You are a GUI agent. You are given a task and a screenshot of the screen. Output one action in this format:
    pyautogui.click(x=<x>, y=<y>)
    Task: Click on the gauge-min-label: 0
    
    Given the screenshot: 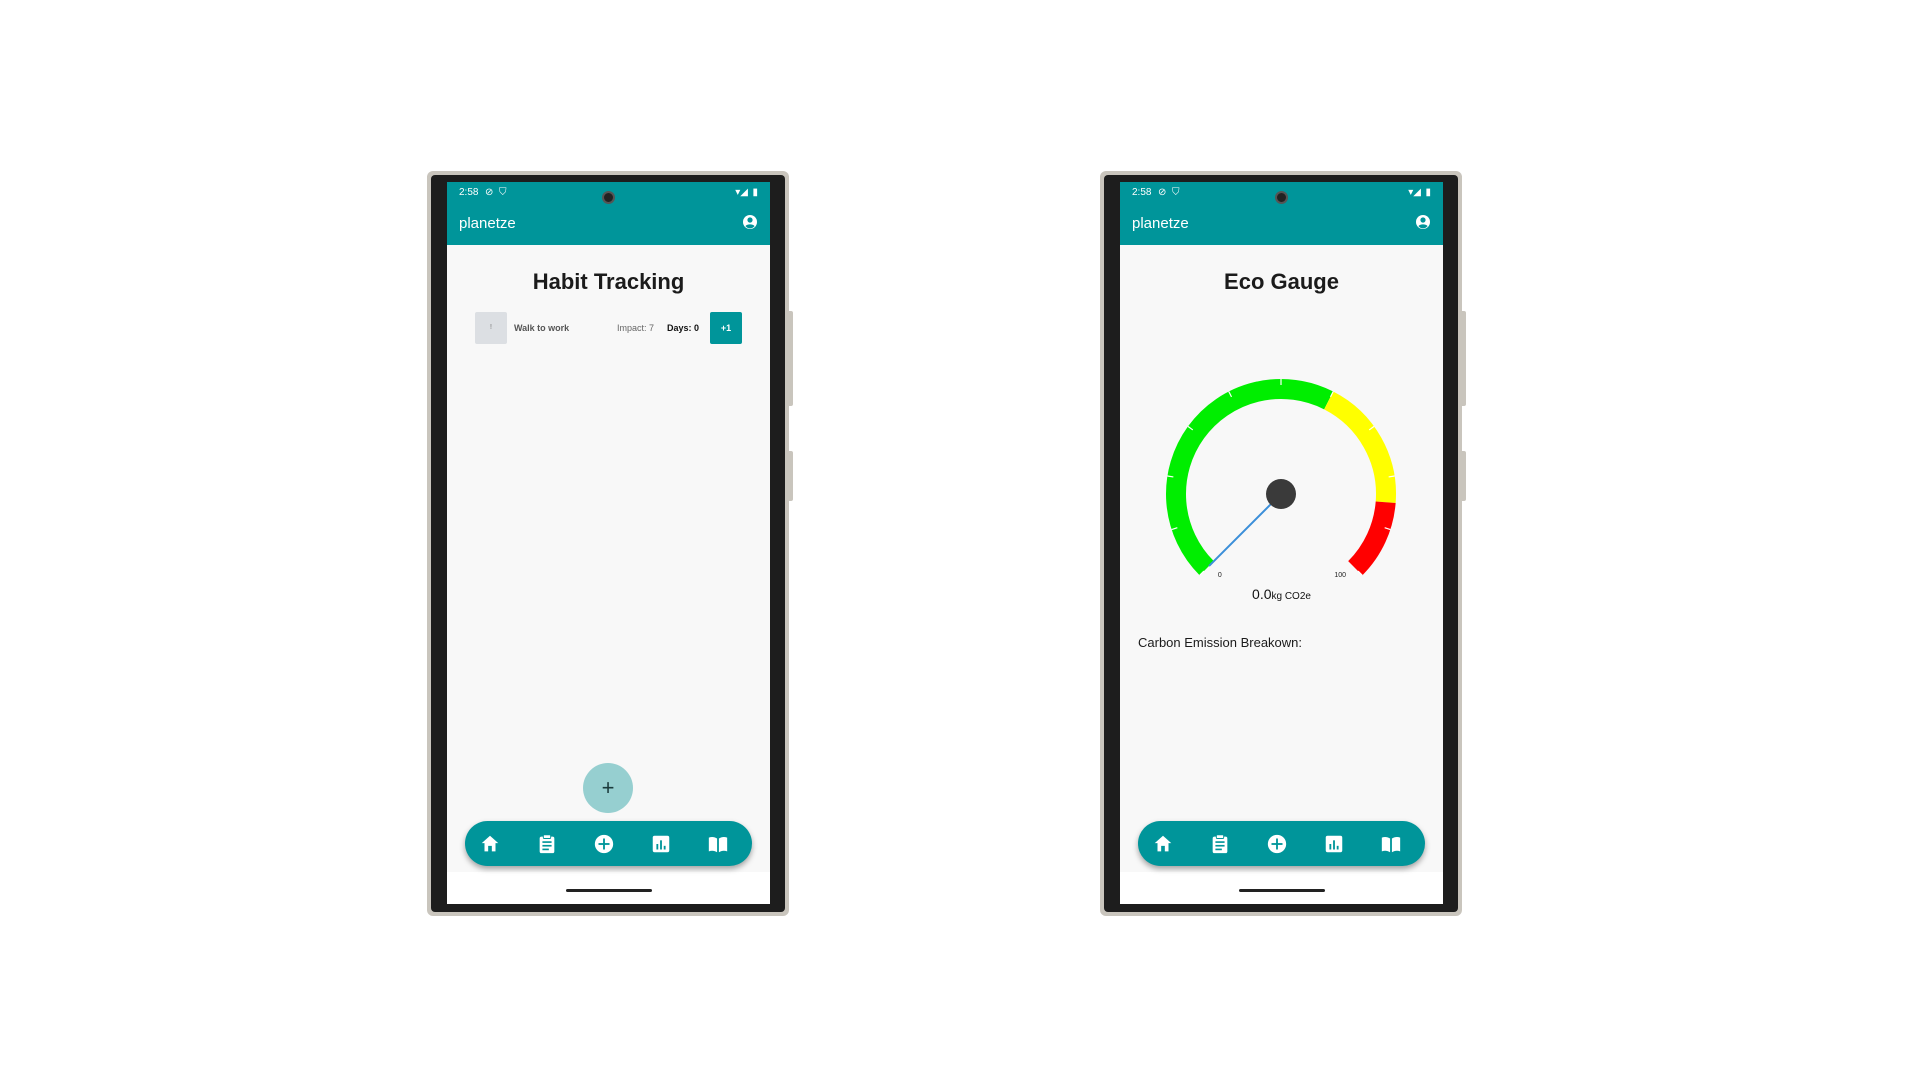 What is the action you would take?
    pyautogui.click(x=1220, y=575)
    